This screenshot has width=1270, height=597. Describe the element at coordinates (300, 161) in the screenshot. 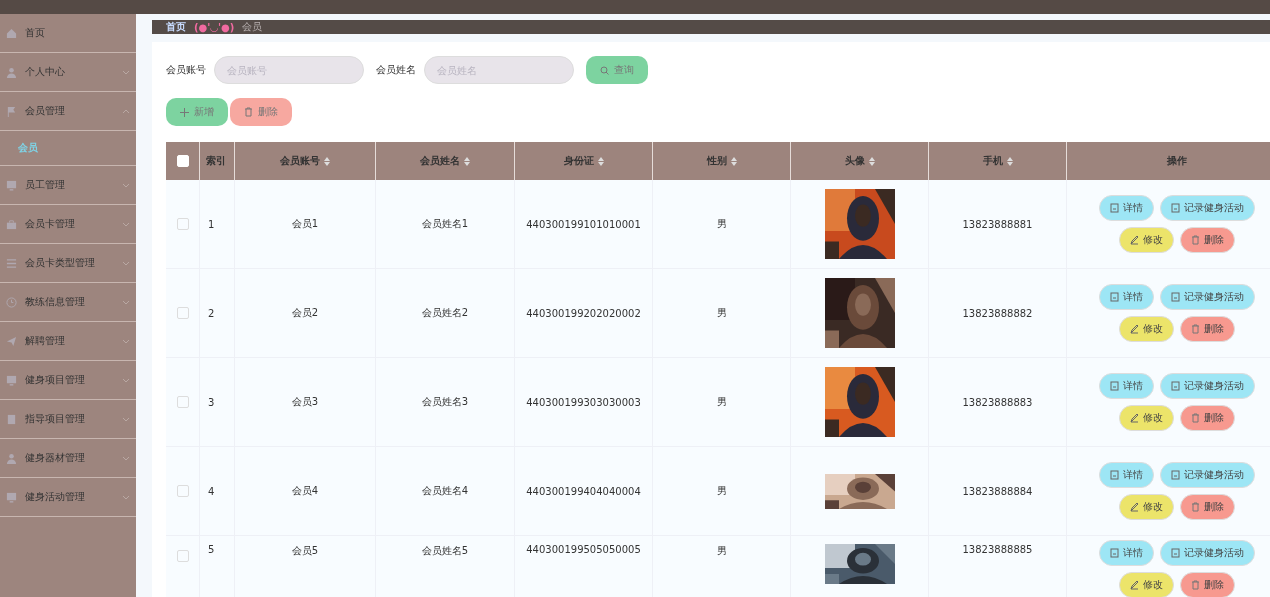

I see `column-header: 会员账号` at that location.